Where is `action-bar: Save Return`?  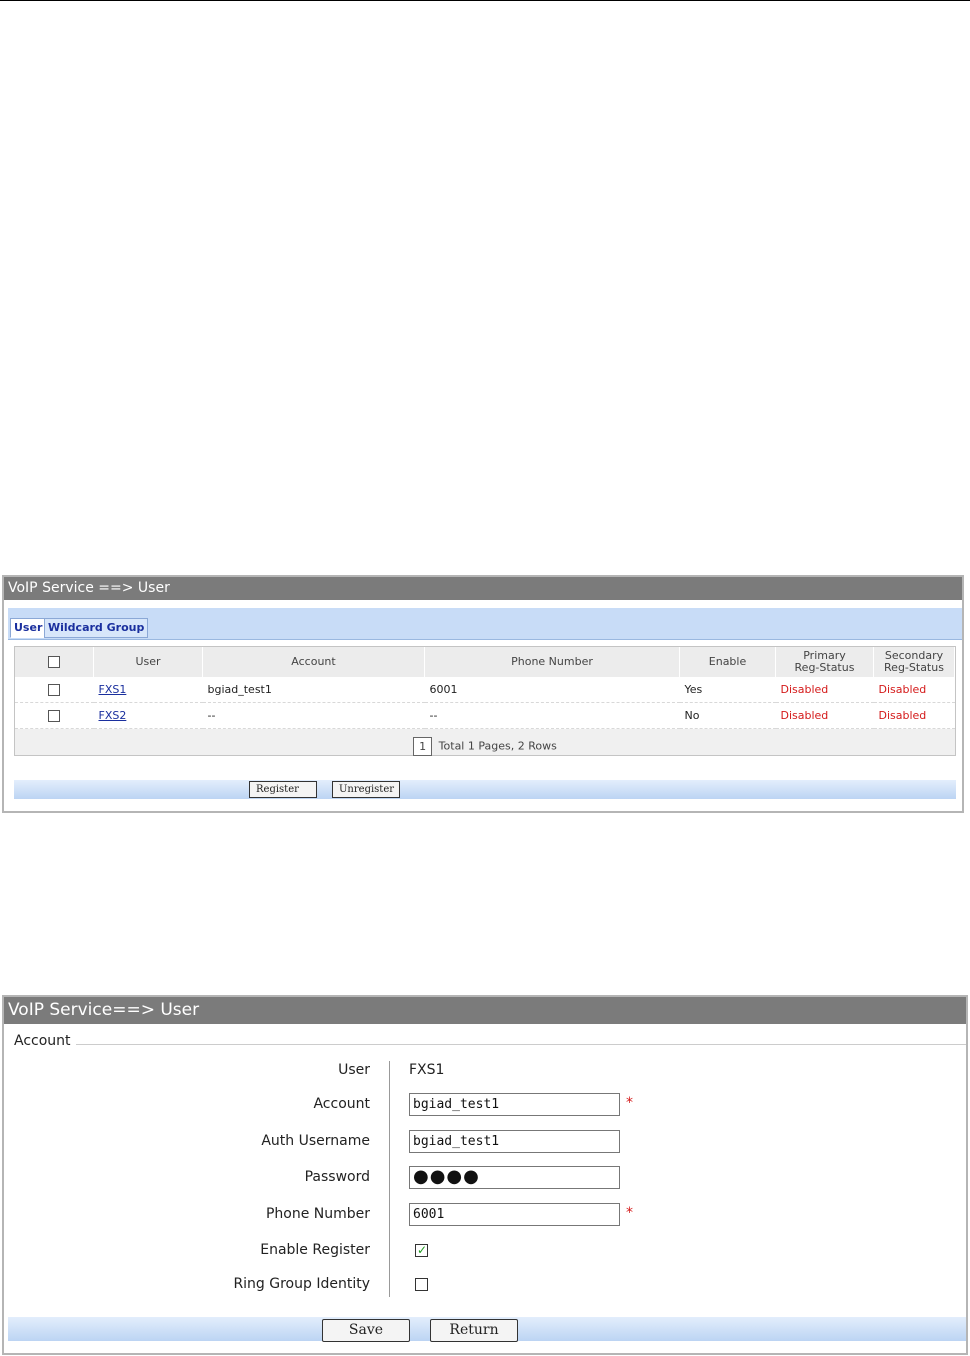 action-bar: Save Return is located at coordinates (487, 1329).